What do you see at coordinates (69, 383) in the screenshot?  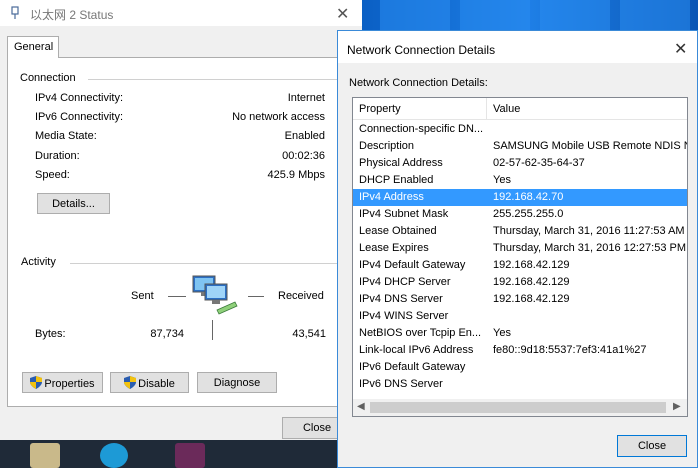 I see `properties-button-label: Properties` at bounding box center [69, 383].